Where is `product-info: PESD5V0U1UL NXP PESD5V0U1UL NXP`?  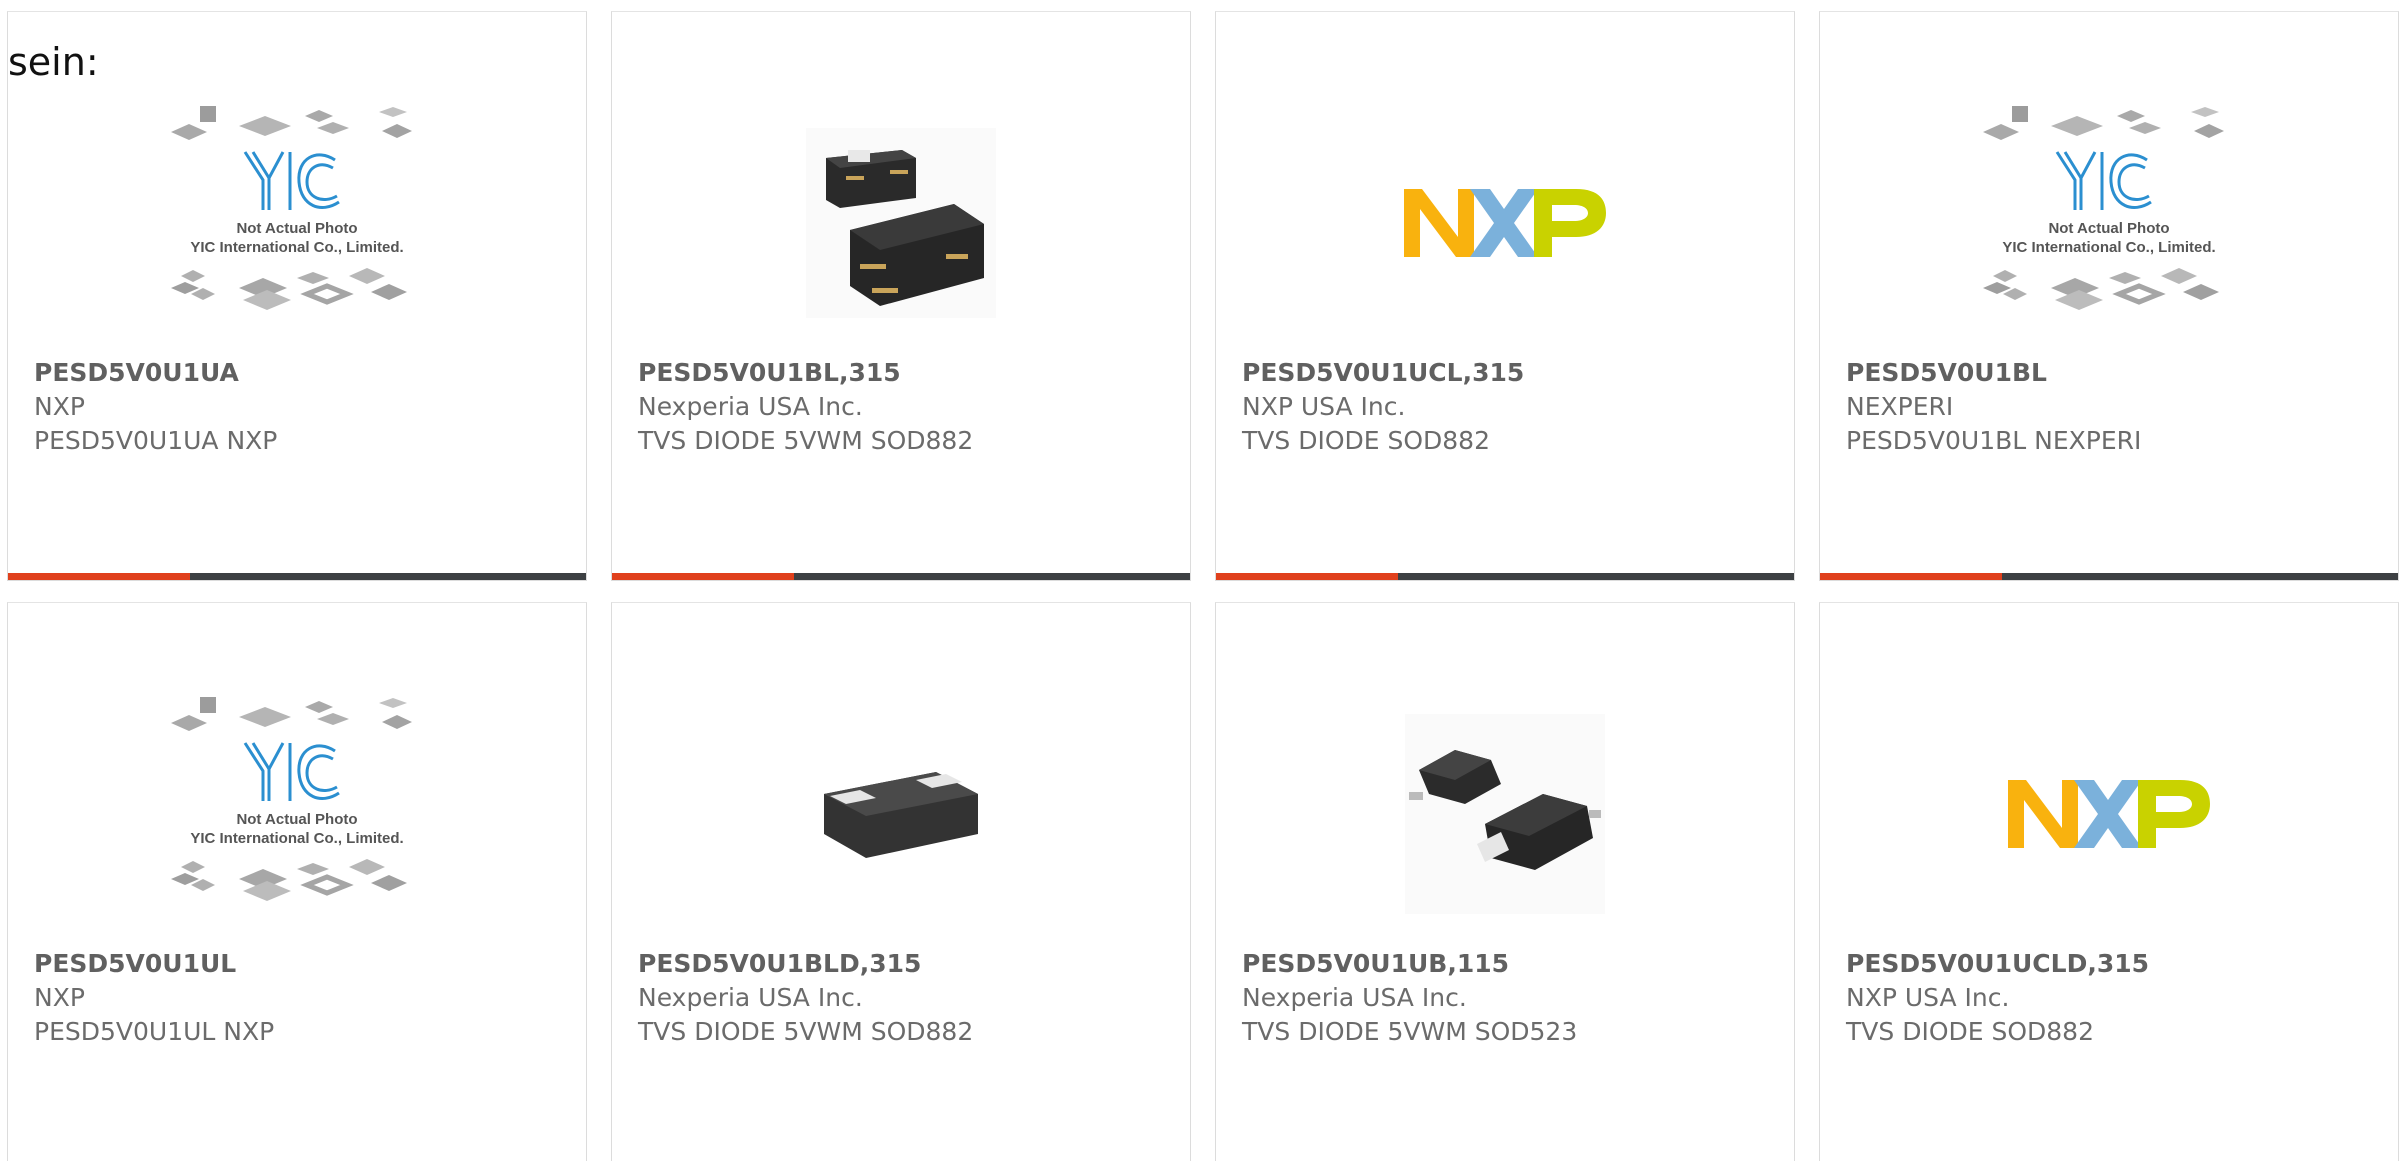
product-info: PESD5V0U1UL NXP PESD5V0U1UL NXP is located at coordinates (300, 998).